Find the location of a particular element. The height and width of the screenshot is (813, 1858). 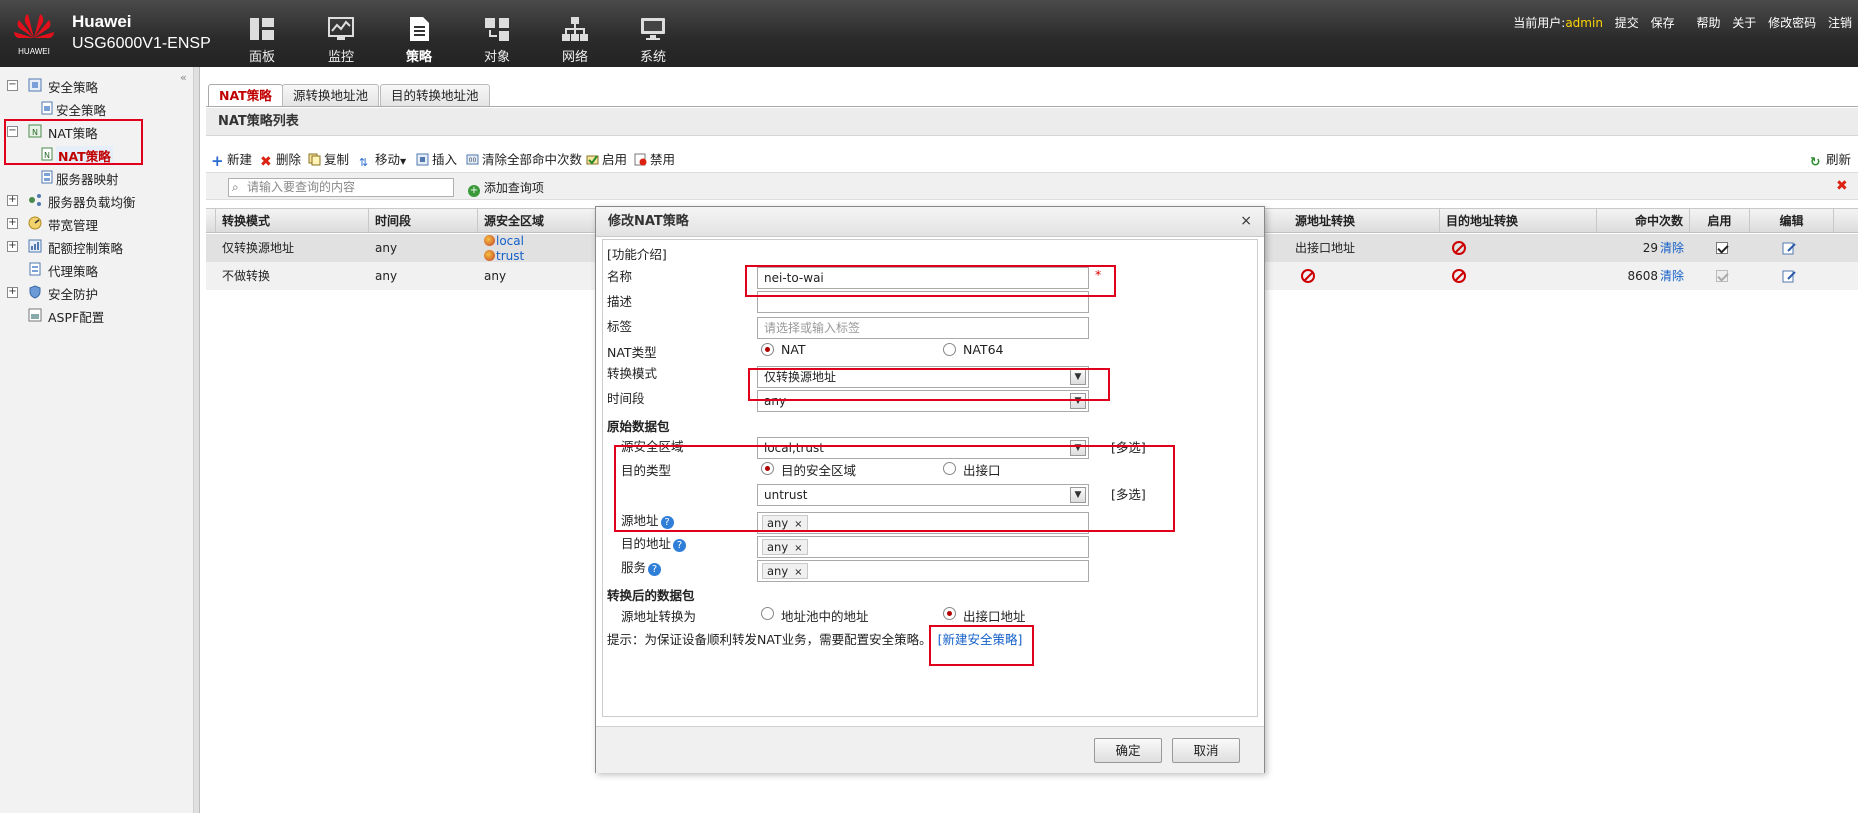

original-packet-section: 原始数据包 is located at coordinates (638, 426).